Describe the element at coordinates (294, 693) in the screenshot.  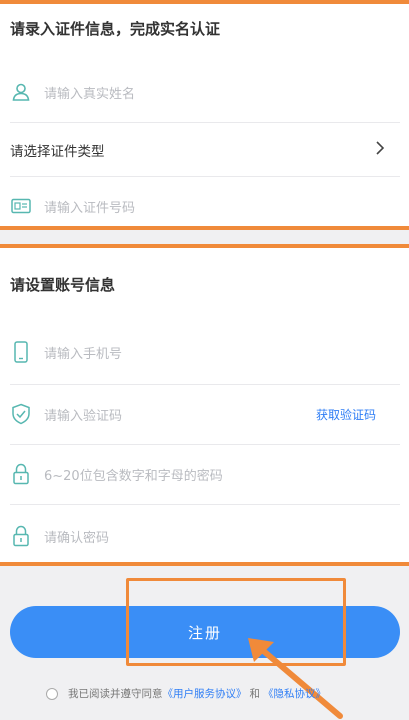
I see `privacy-agreement-link: 《隐私协议》` at that location.